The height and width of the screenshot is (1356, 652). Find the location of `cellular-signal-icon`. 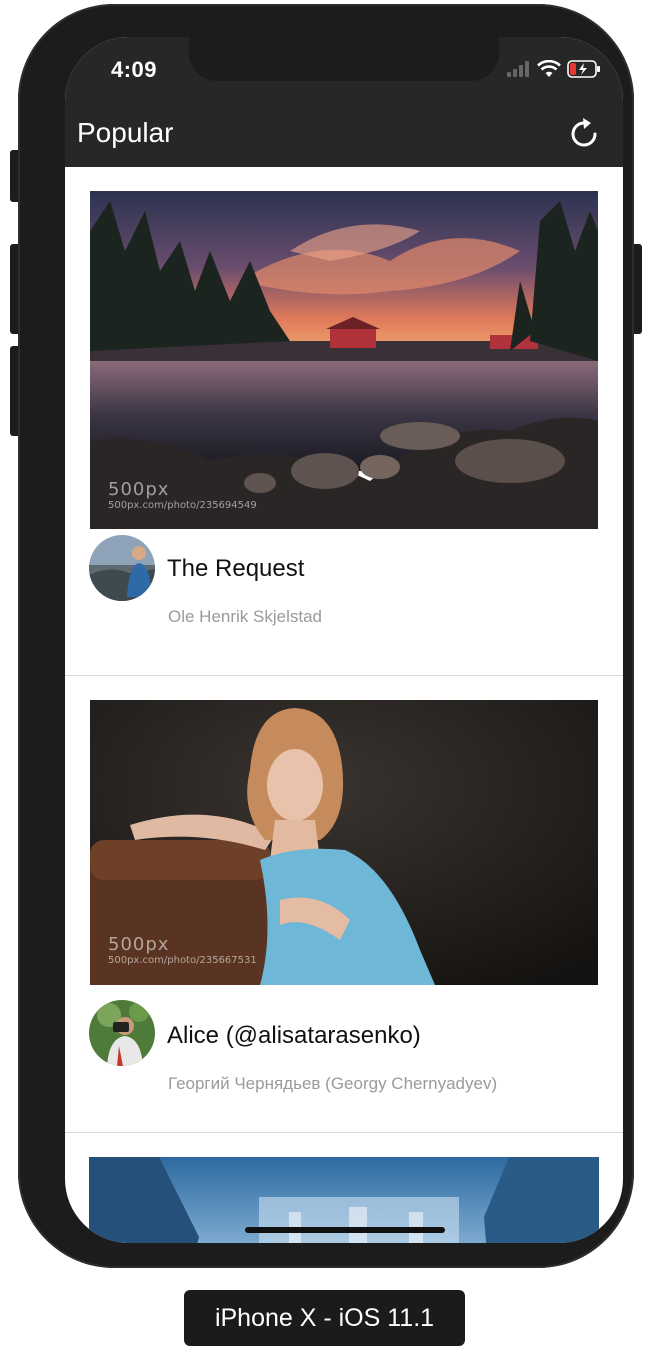

cellular-signal-icon is located at coordinates (518, 69).